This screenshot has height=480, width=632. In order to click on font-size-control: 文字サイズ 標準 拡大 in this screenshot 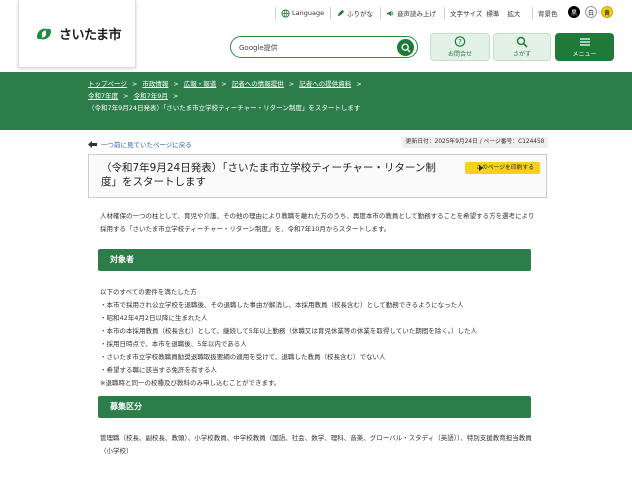, I will do `click(482, 13)`.